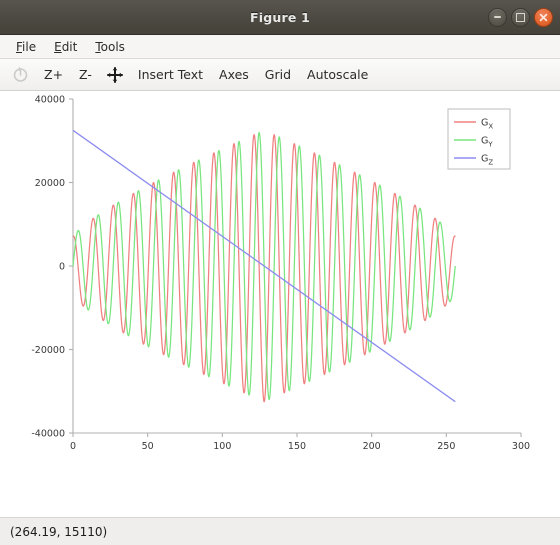 The width and height of the screenshot is (560, 545). Describe the element at coordinates (490, 145) in the screenshot. I see `legend-subscript-y: Y` at that location.